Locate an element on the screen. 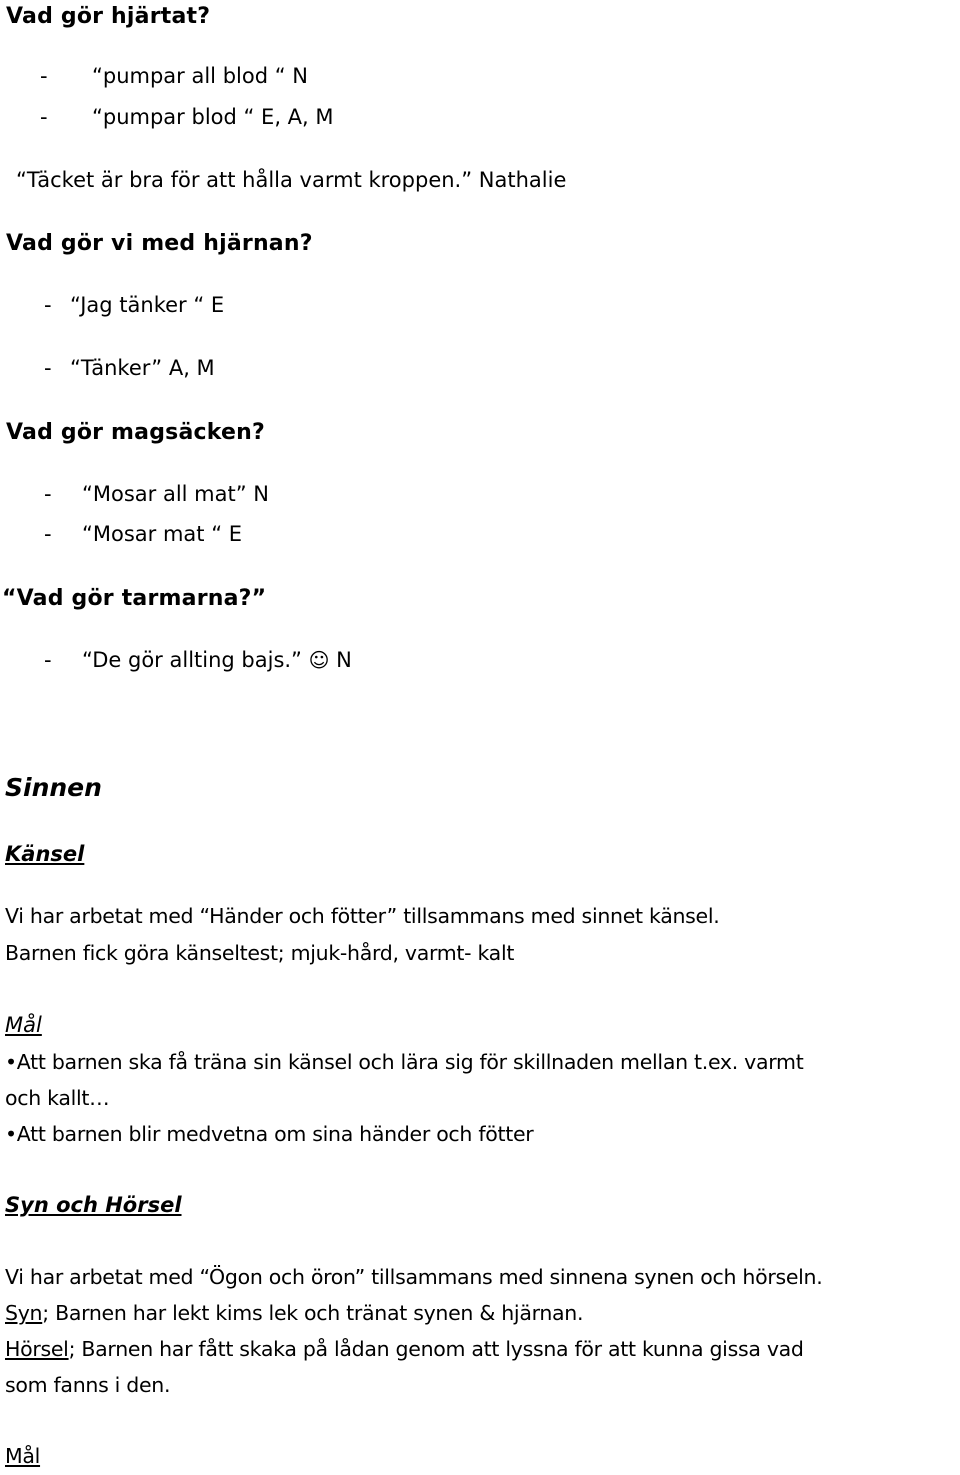 The height and width of the screenshot is (1475, 960). answer-text: “Tänker” A, M is located at coordinates (142, 368).